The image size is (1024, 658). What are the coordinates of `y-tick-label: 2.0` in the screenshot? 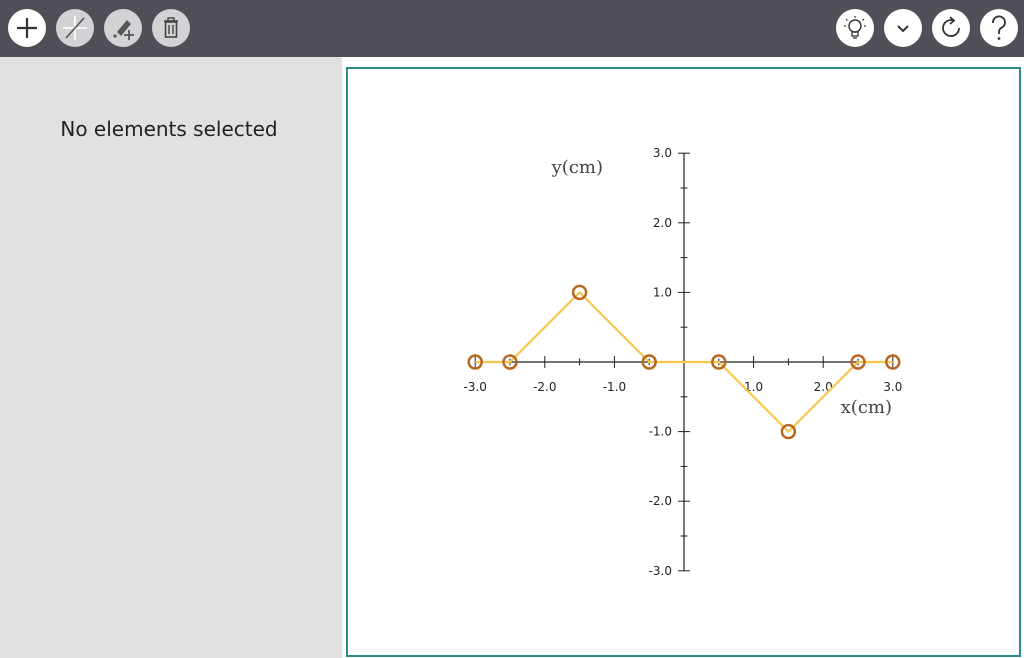 It's located at (662, 223).